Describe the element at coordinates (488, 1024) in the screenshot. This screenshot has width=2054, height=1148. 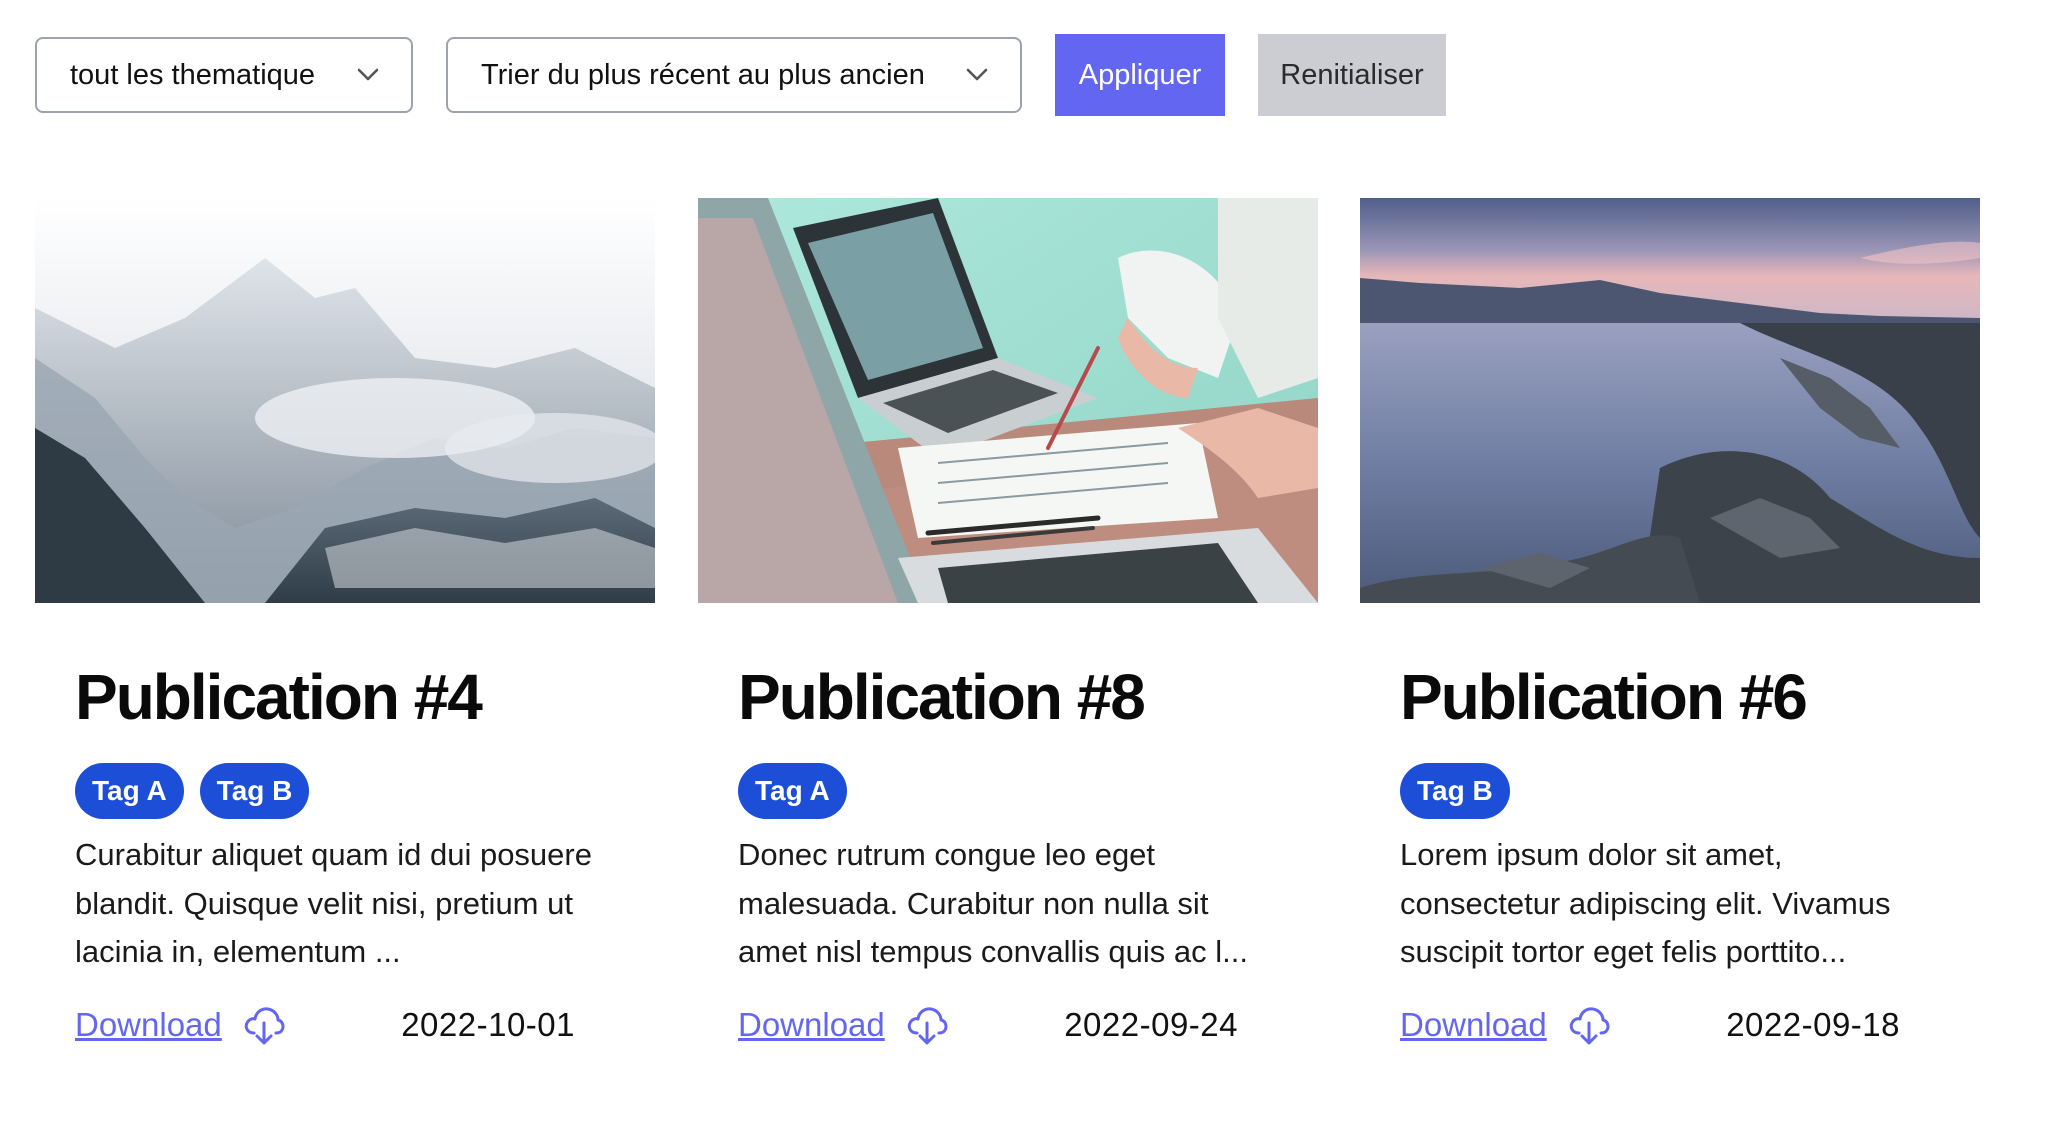
I see `publication-date: 2022-10-01` at that location.